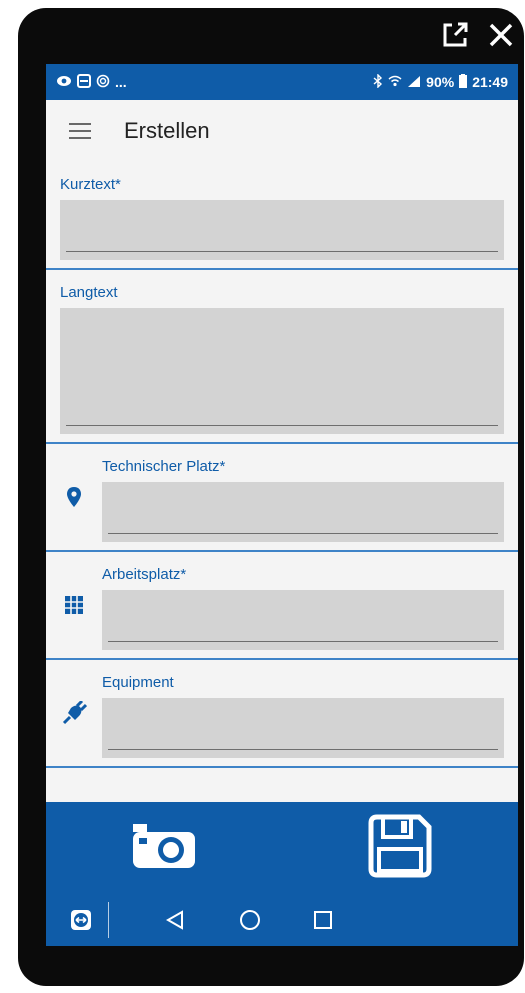  I want to click on arbeitsplatz-input, so click(303, 620).